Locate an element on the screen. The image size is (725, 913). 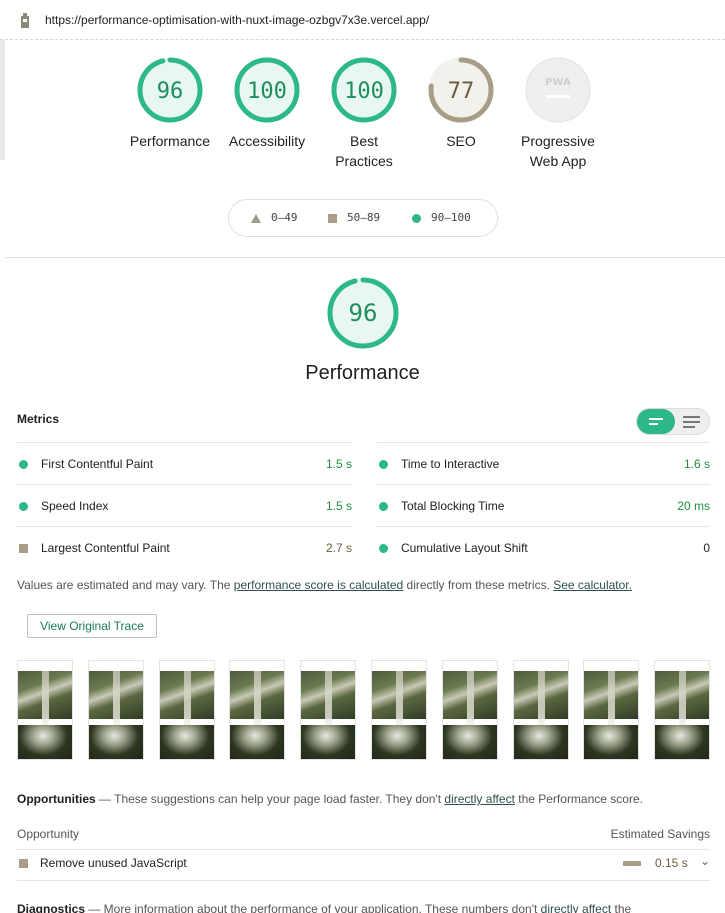
opportunity-remove-unused-javascript: Remove unused JavaScript 0.15 s ⌄ is located at coordinates (363, 867).